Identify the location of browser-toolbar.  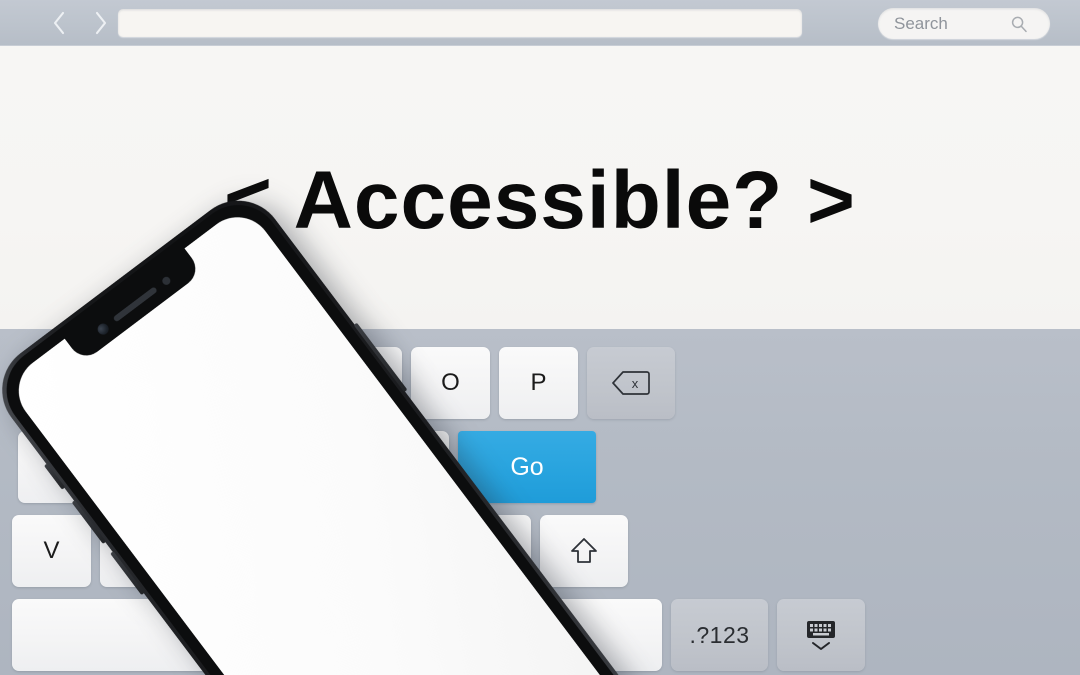
(540, 23).